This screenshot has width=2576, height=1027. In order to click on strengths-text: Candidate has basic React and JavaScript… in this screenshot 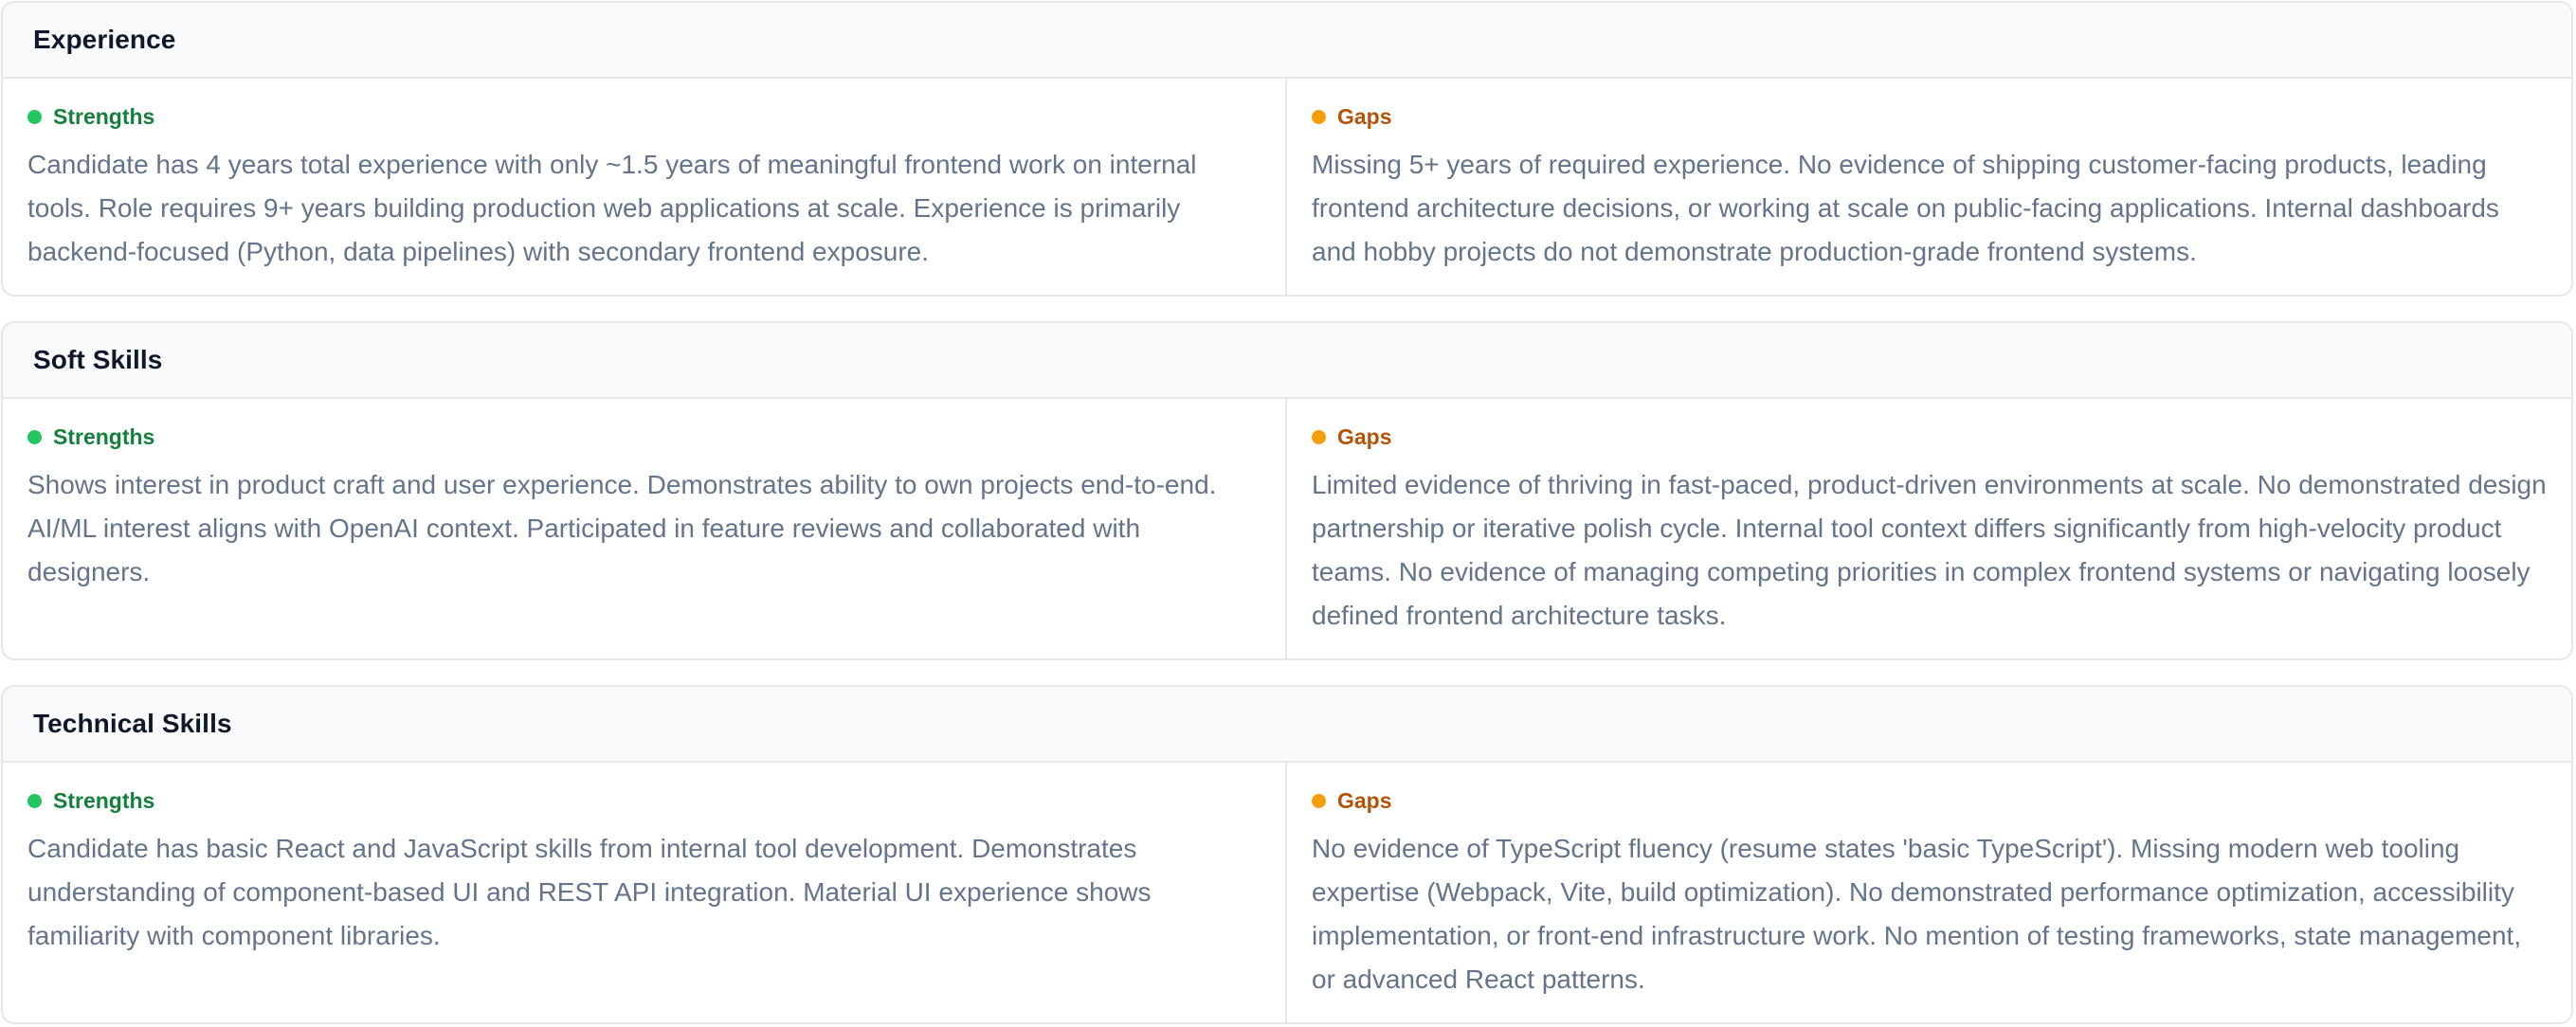, I will do `click(589, 892)`.